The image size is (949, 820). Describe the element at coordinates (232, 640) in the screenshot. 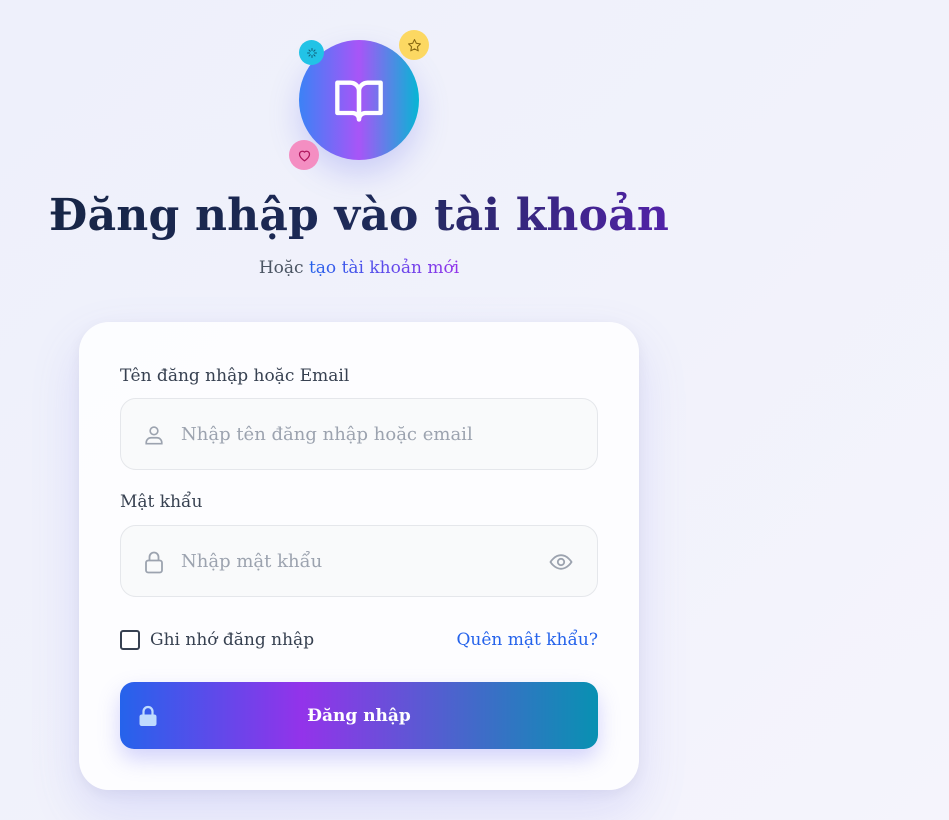

I see `remember-label: Ghi nhớ đăng nhập` at that location.